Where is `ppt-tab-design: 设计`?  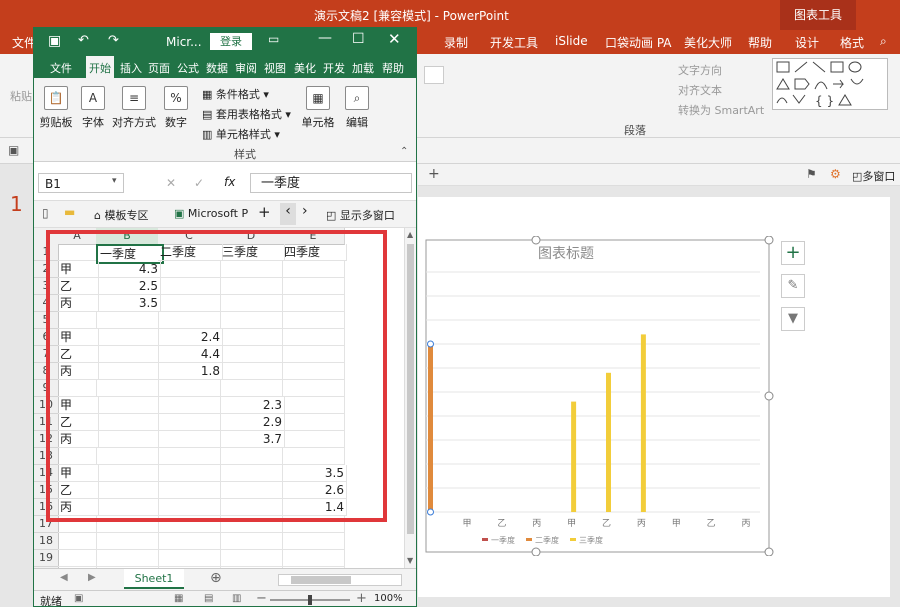 ppt-tab-design: 设计 is located at coordinates (807, 42).